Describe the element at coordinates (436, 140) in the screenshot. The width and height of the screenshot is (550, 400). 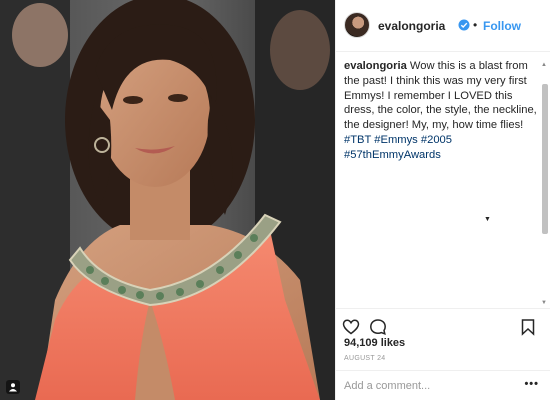
I see `hashtag-link: #2005` at that location.